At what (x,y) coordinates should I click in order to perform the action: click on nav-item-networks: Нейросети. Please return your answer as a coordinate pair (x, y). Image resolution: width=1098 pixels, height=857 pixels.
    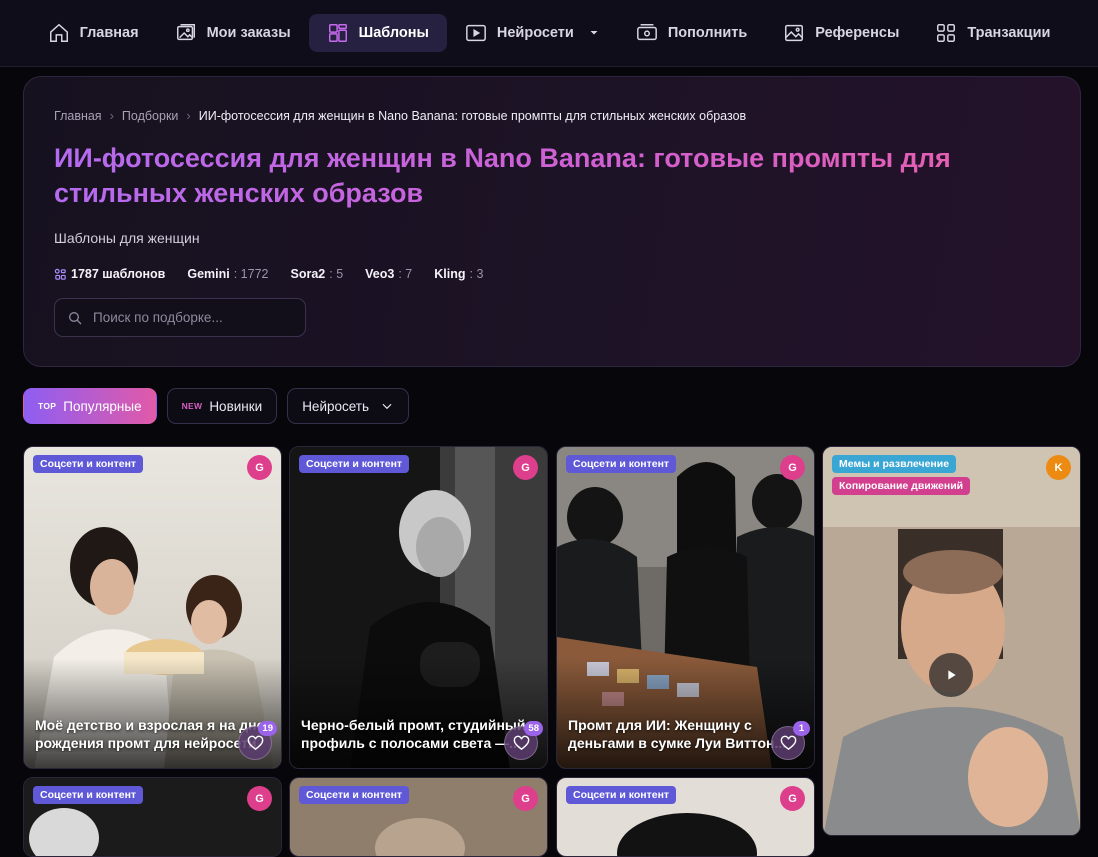
    Looking at the image, I should click on (532, 33).